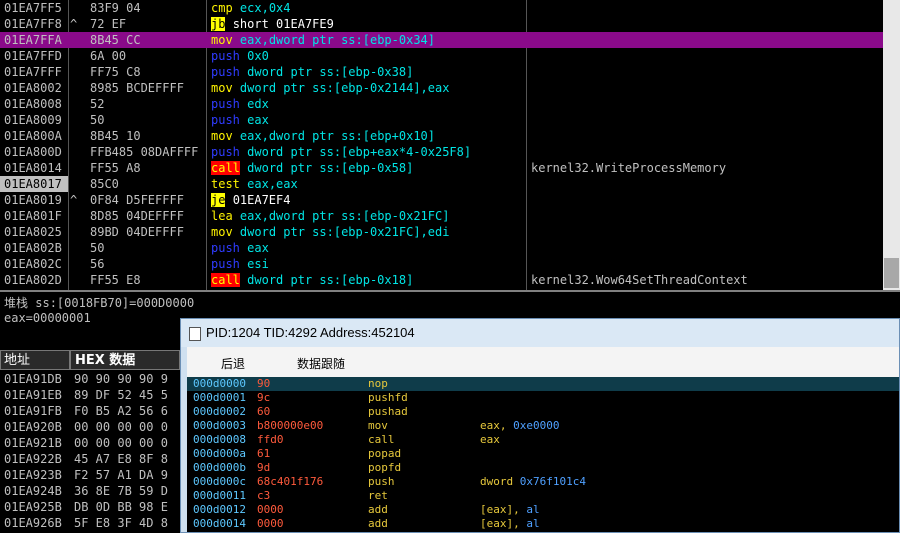 The height and width of the screenshot is (533, 900). I want to click on hex-row: 01EA920B 00 00 00 00 0, so click(90, 427).